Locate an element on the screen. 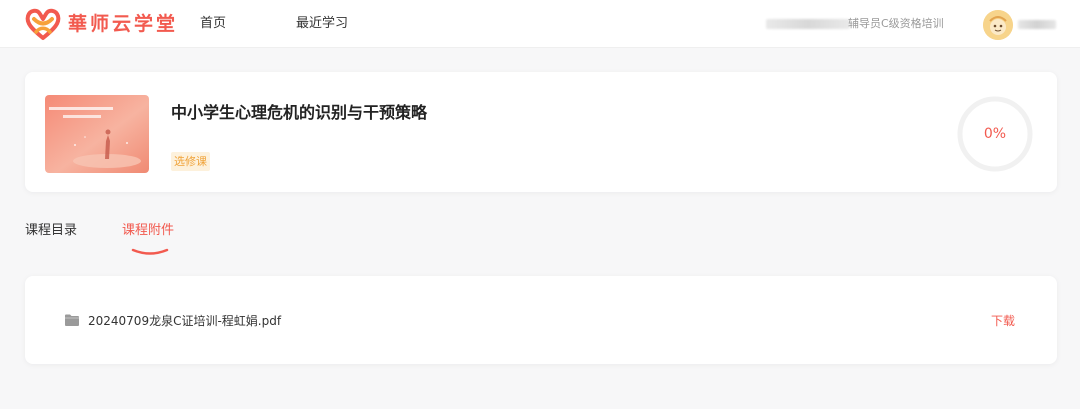 The width and height of the screenshot is (1080, 409). folder-icon is located at coordinates (72, 320).